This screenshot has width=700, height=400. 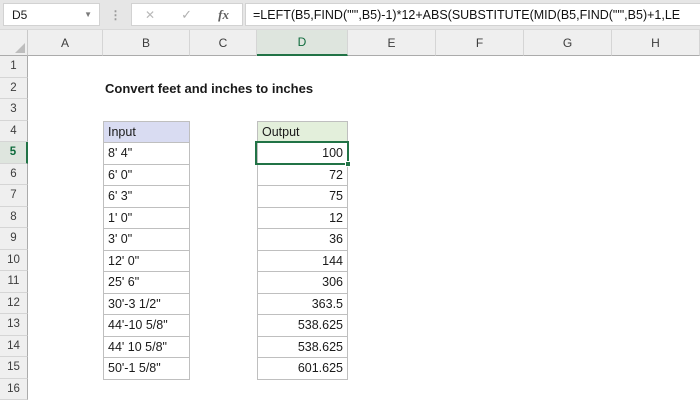 I want to click on select-all-corner, so click(x=14, y=43).